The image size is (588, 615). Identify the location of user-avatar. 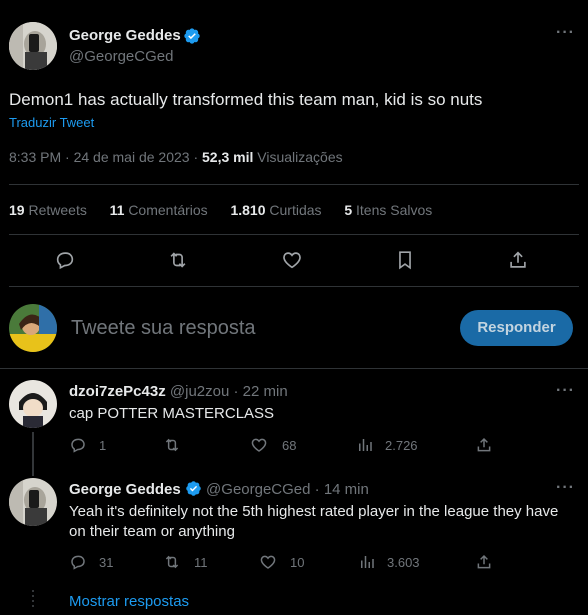
(33, 328).